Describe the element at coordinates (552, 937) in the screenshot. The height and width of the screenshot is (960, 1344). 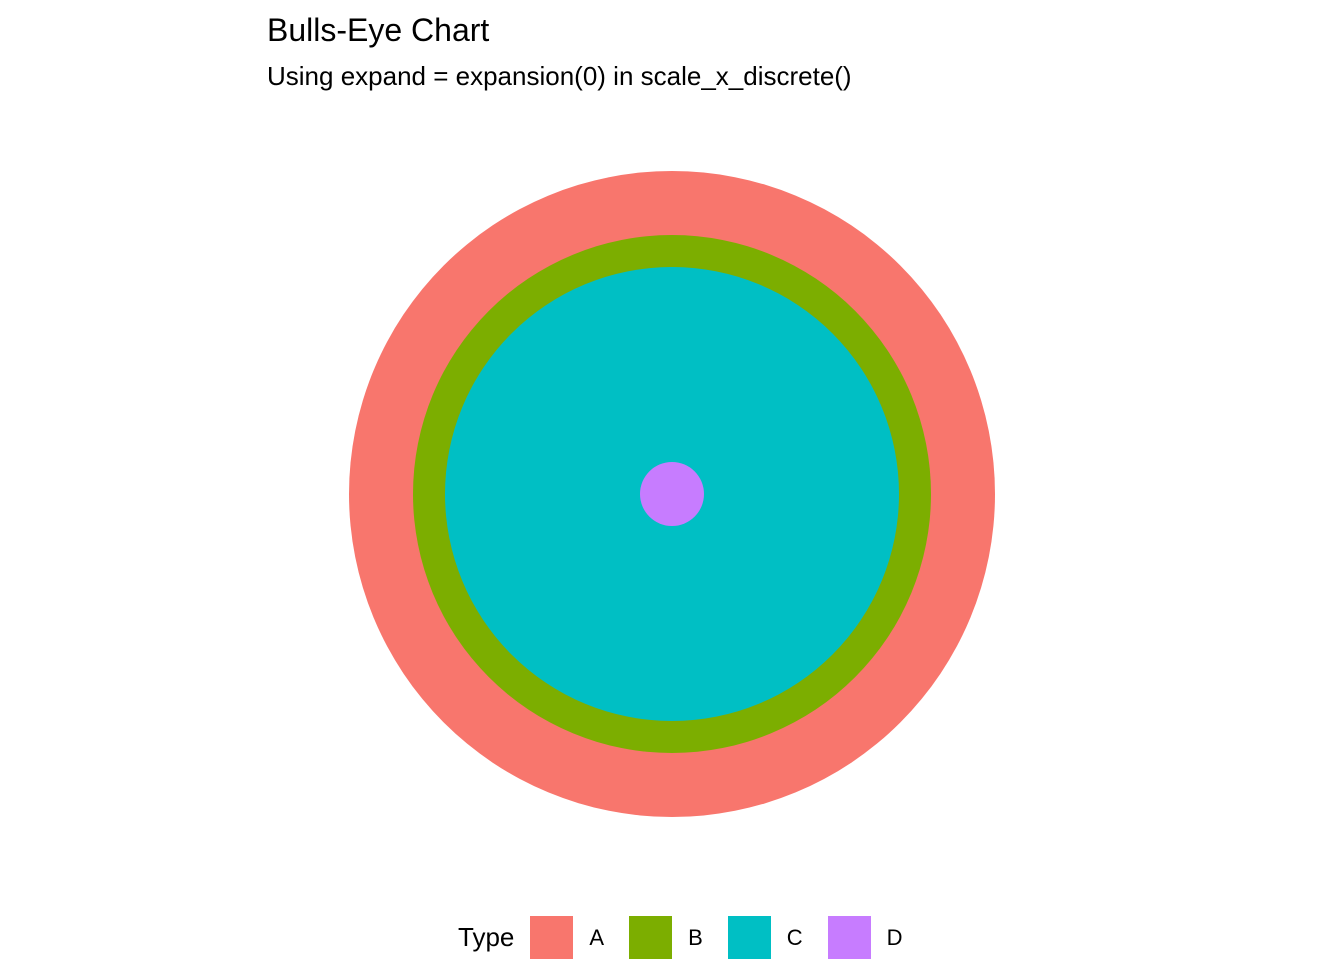
I see `legend-swatch-a` at that location.